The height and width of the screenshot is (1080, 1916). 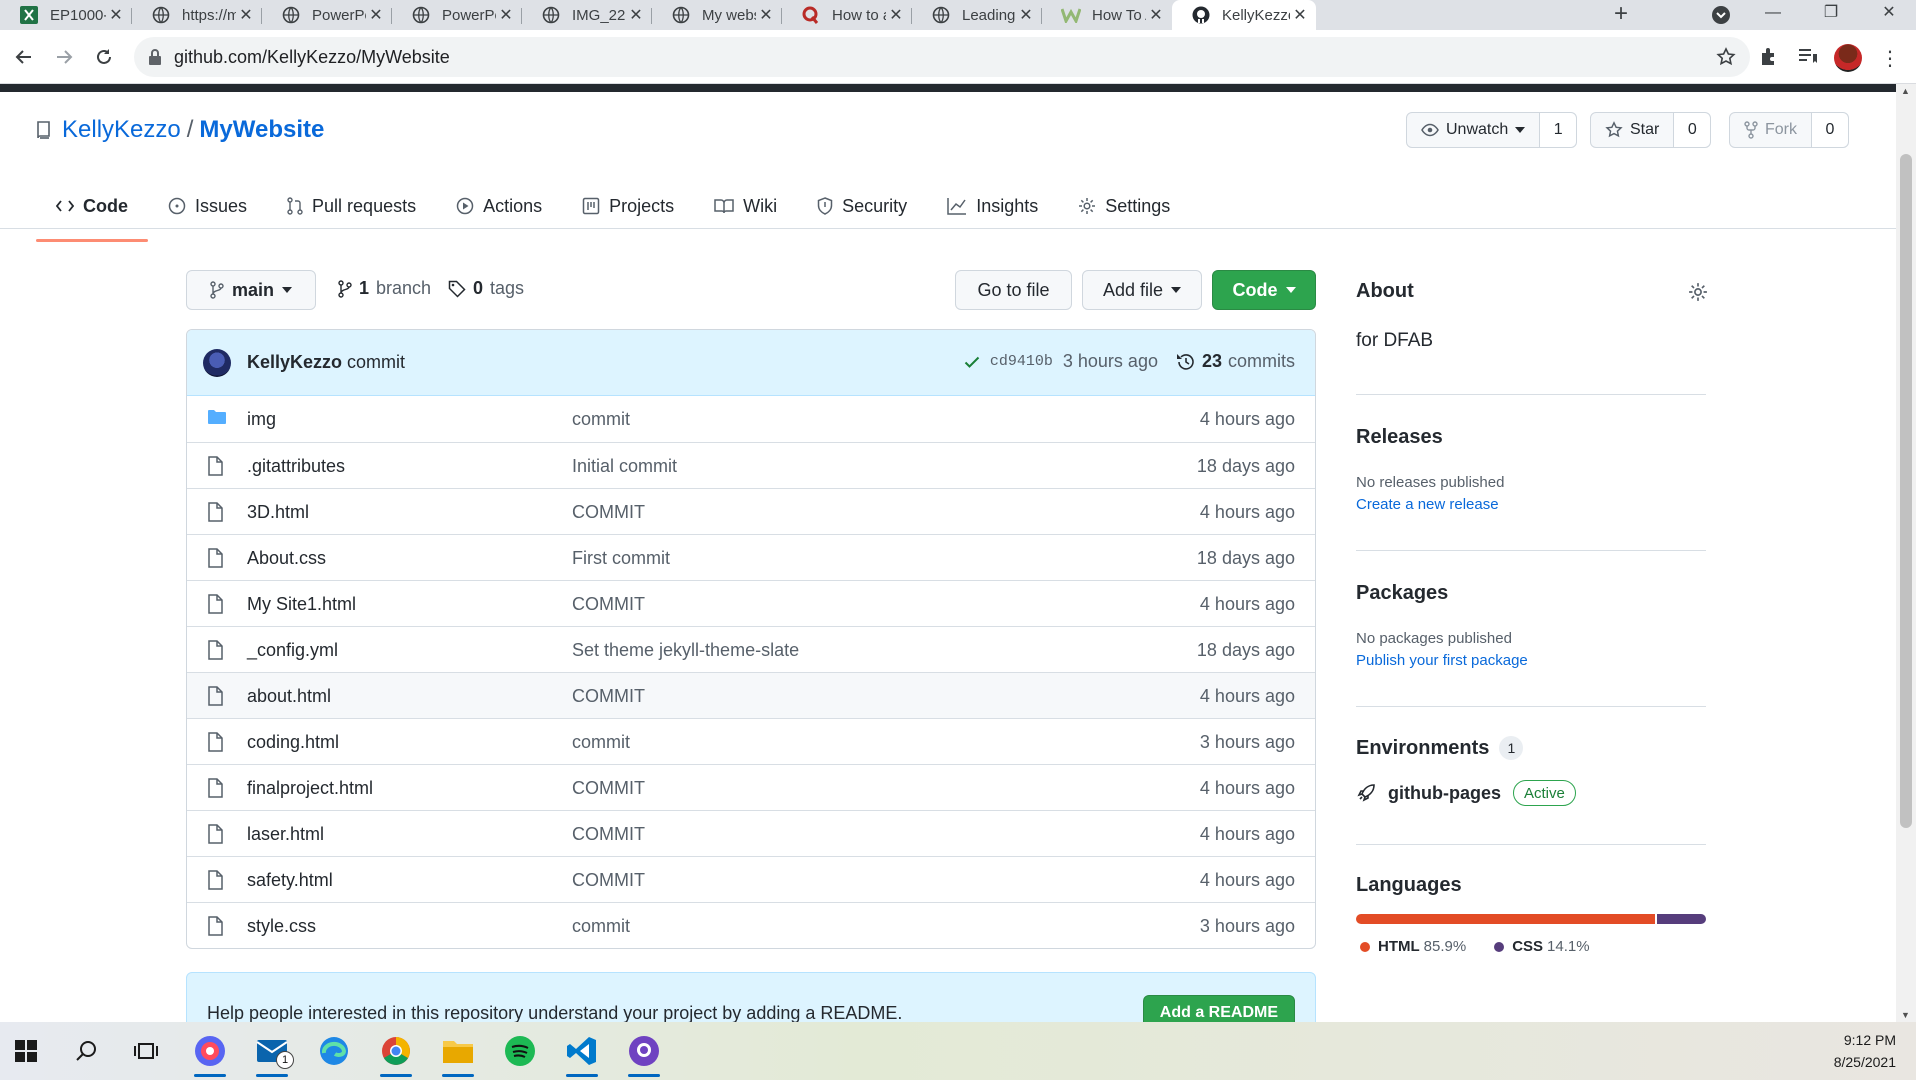 I want to click on publish-package-link: Publish your first package, so click(x=1442, y=660).